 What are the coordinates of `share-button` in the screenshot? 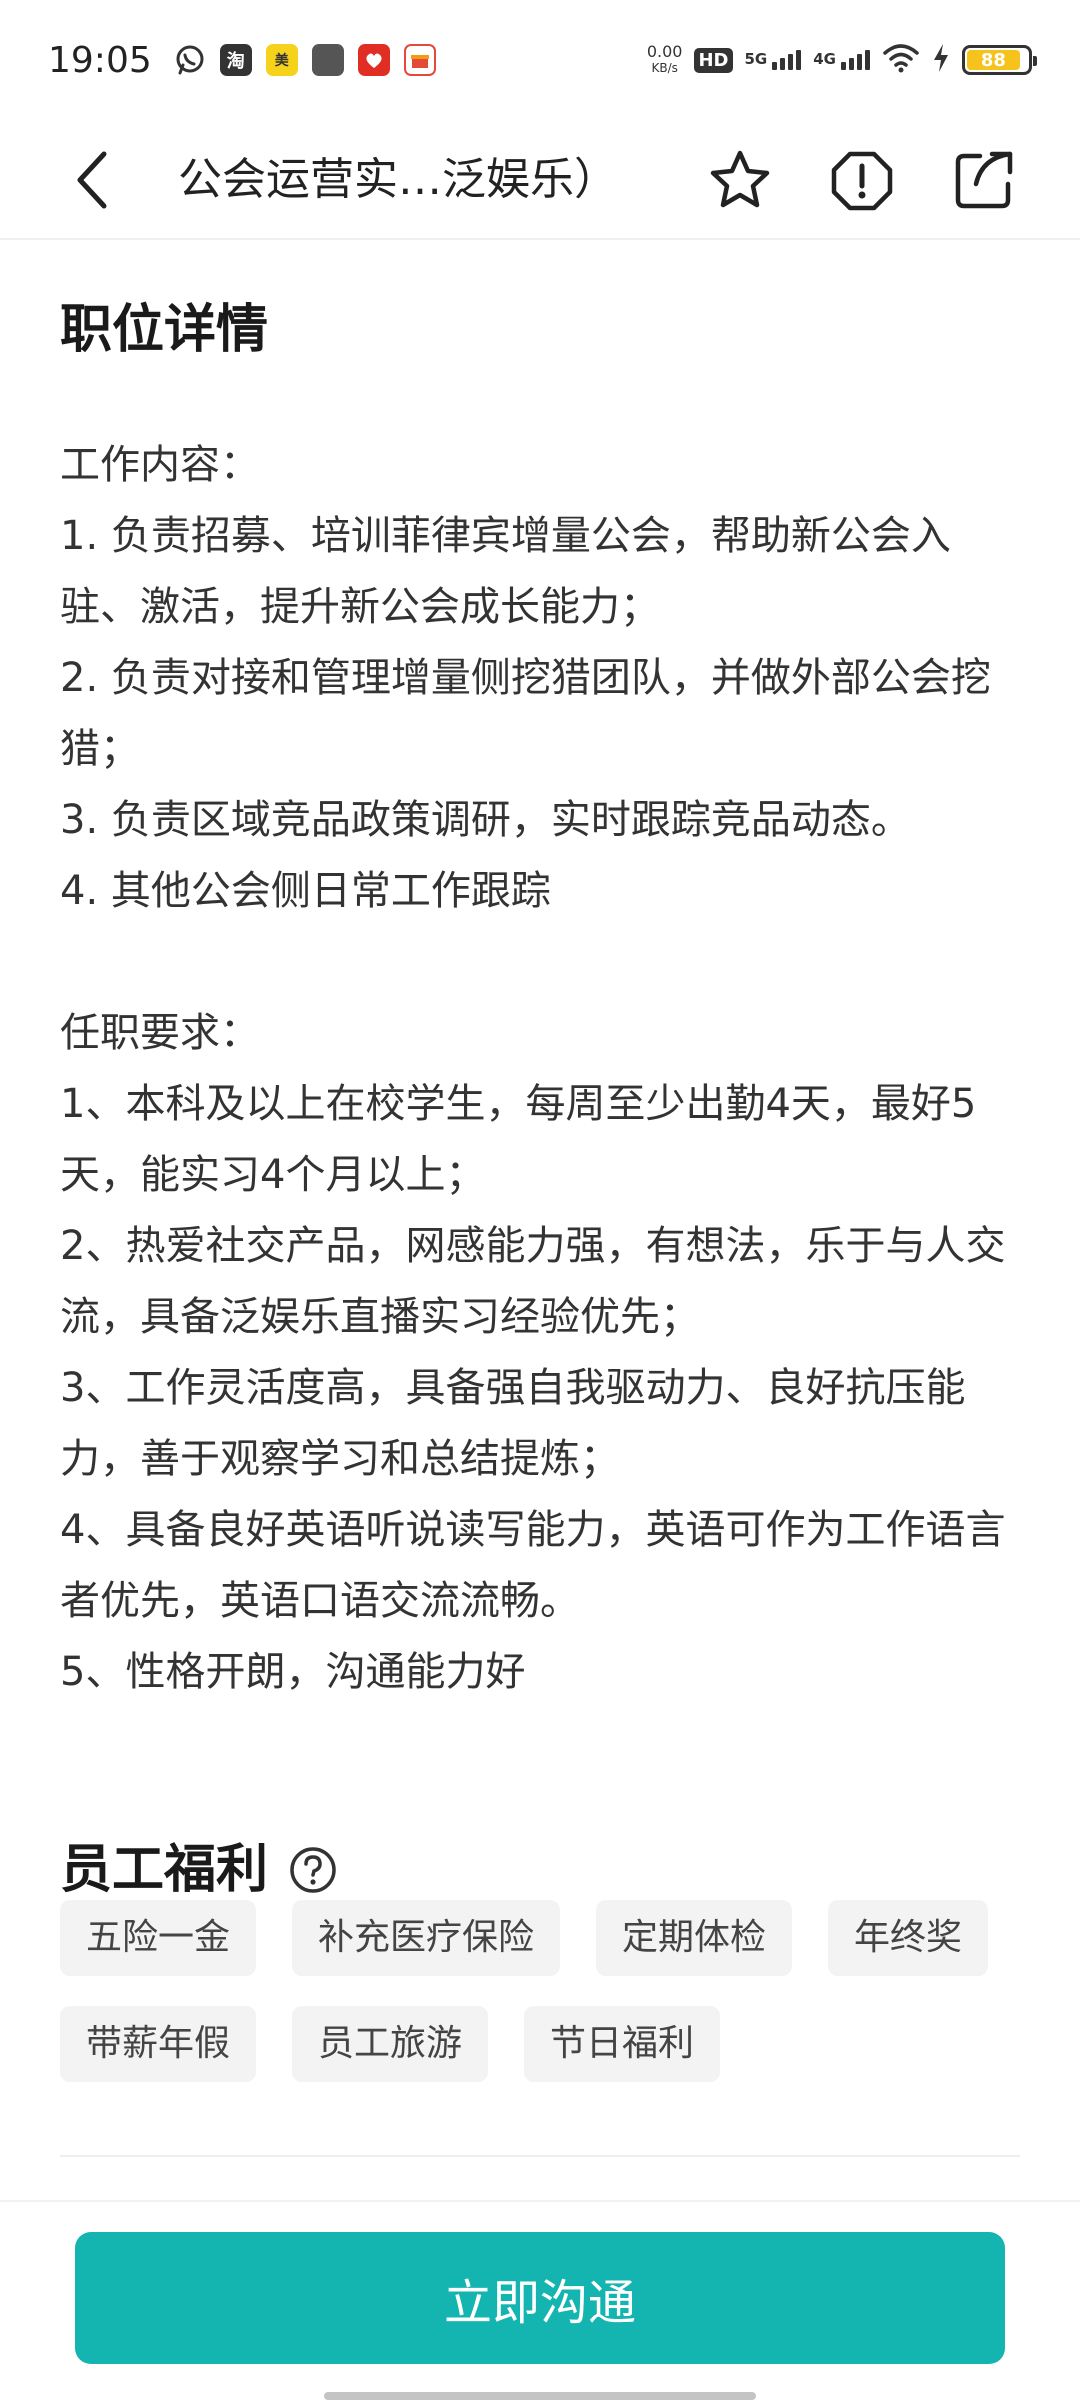 It's located at (984, 180).